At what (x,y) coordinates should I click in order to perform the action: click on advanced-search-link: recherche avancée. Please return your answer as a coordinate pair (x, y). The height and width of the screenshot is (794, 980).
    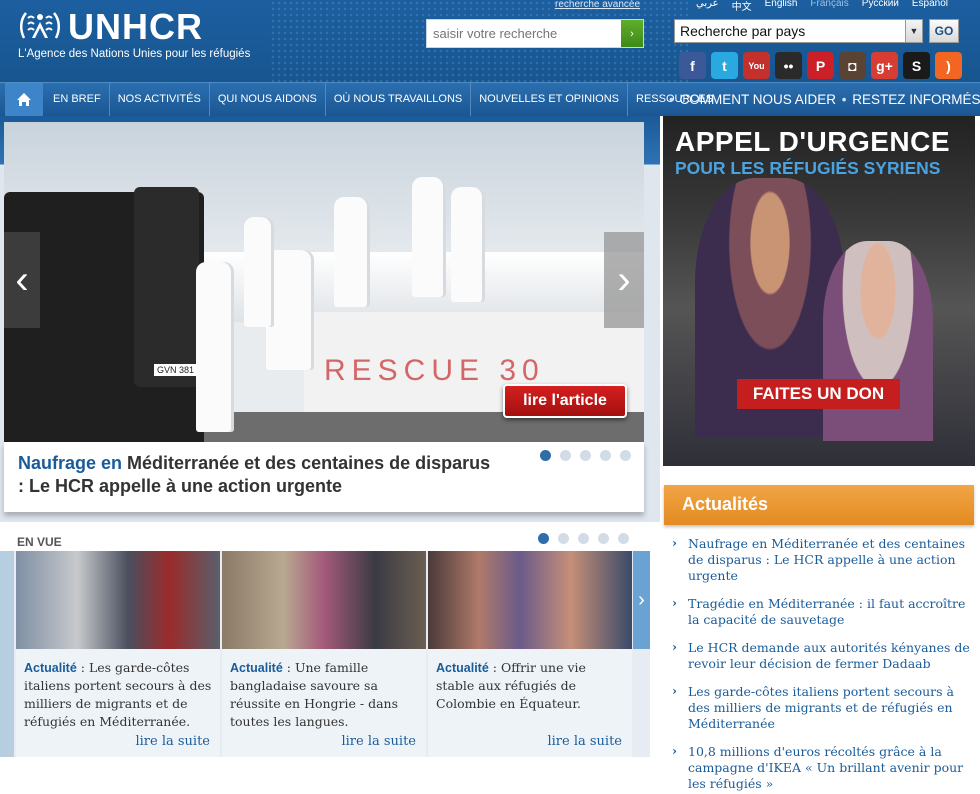
    Looking at the image, I should click on (597, 5).